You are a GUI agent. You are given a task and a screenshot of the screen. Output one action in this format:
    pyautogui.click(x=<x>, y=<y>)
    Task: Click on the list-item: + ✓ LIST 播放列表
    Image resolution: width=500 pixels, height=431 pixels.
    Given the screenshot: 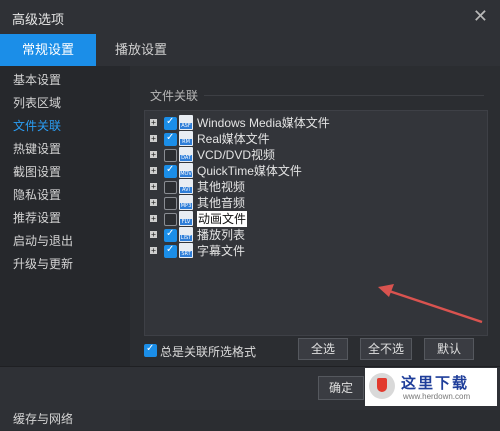 What is the action you would take?
    pyautogui.click(x=316, y=235)
    